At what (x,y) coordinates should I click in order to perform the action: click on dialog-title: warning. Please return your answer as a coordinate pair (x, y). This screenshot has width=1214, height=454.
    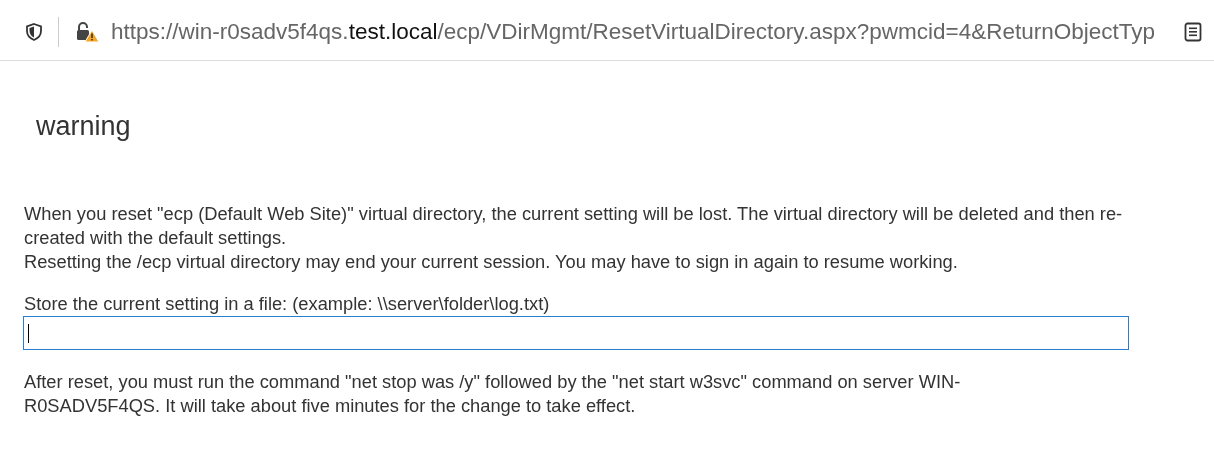
    Looking at the image, I should click on (84, 126).